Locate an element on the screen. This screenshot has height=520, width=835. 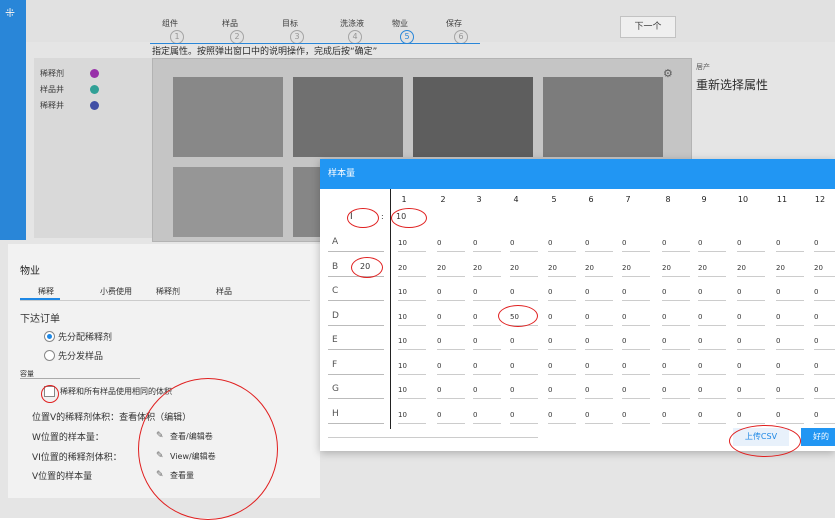
tab-dilution: 稀释 is located at coordinates (46, 291).